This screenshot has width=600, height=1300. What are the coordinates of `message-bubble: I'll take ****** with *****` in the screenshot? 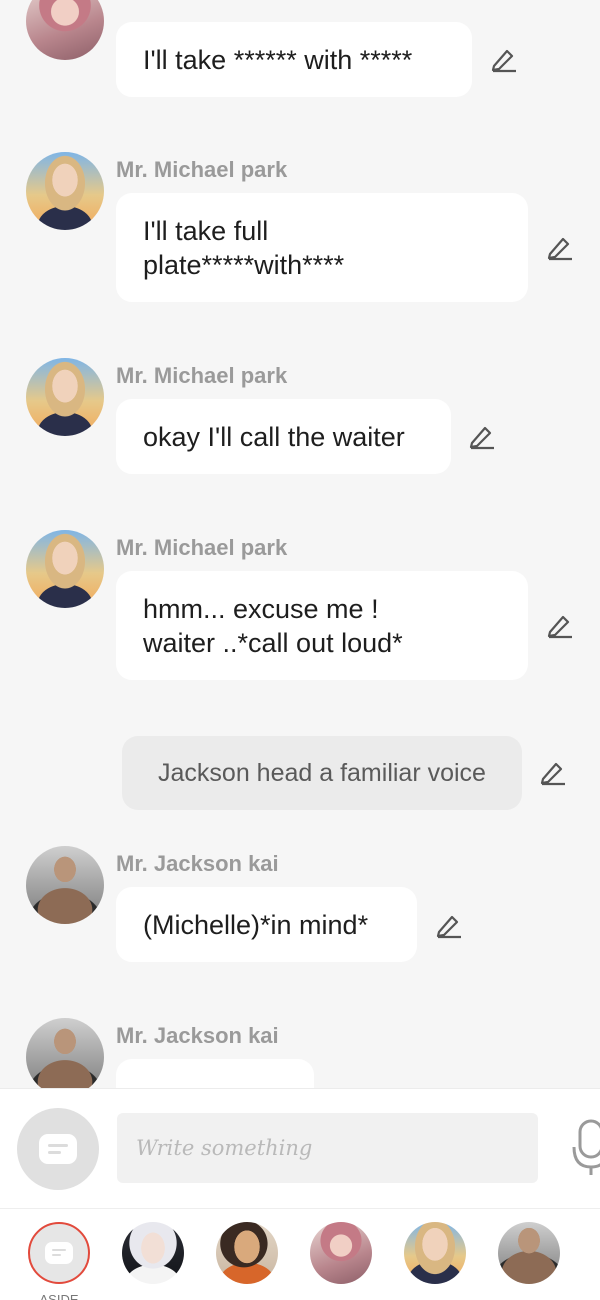 It's located at (294, 59).